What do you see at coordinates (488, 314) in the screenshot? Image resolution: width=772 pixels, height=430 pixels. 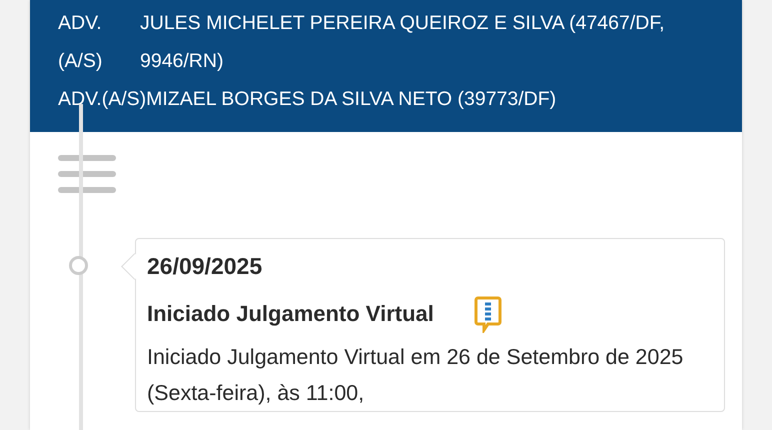 I see `document-comment-icon` at bounding box center [488, 314].